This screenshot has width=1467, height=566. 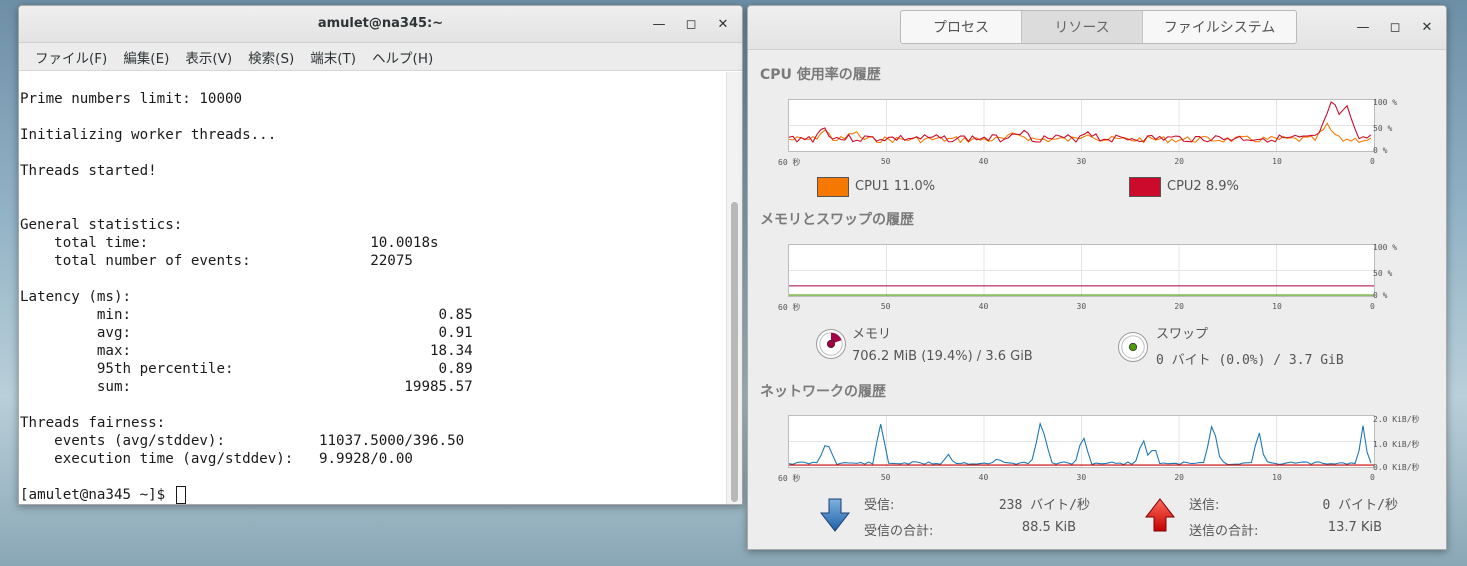 I want to click on terminal-line: Threads fairness:, so click(x=93, y=423).